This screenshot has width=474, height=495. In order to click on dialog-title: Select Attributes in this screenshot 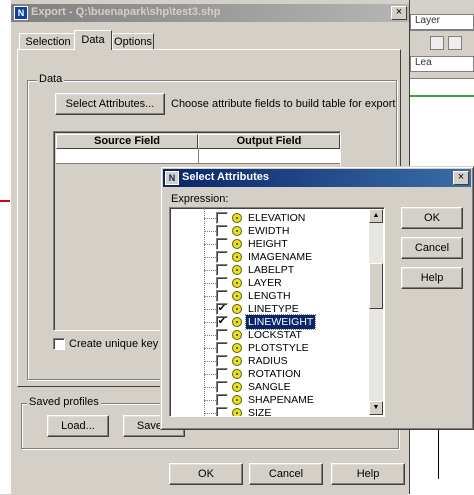, I will do `click(226, 177)`.